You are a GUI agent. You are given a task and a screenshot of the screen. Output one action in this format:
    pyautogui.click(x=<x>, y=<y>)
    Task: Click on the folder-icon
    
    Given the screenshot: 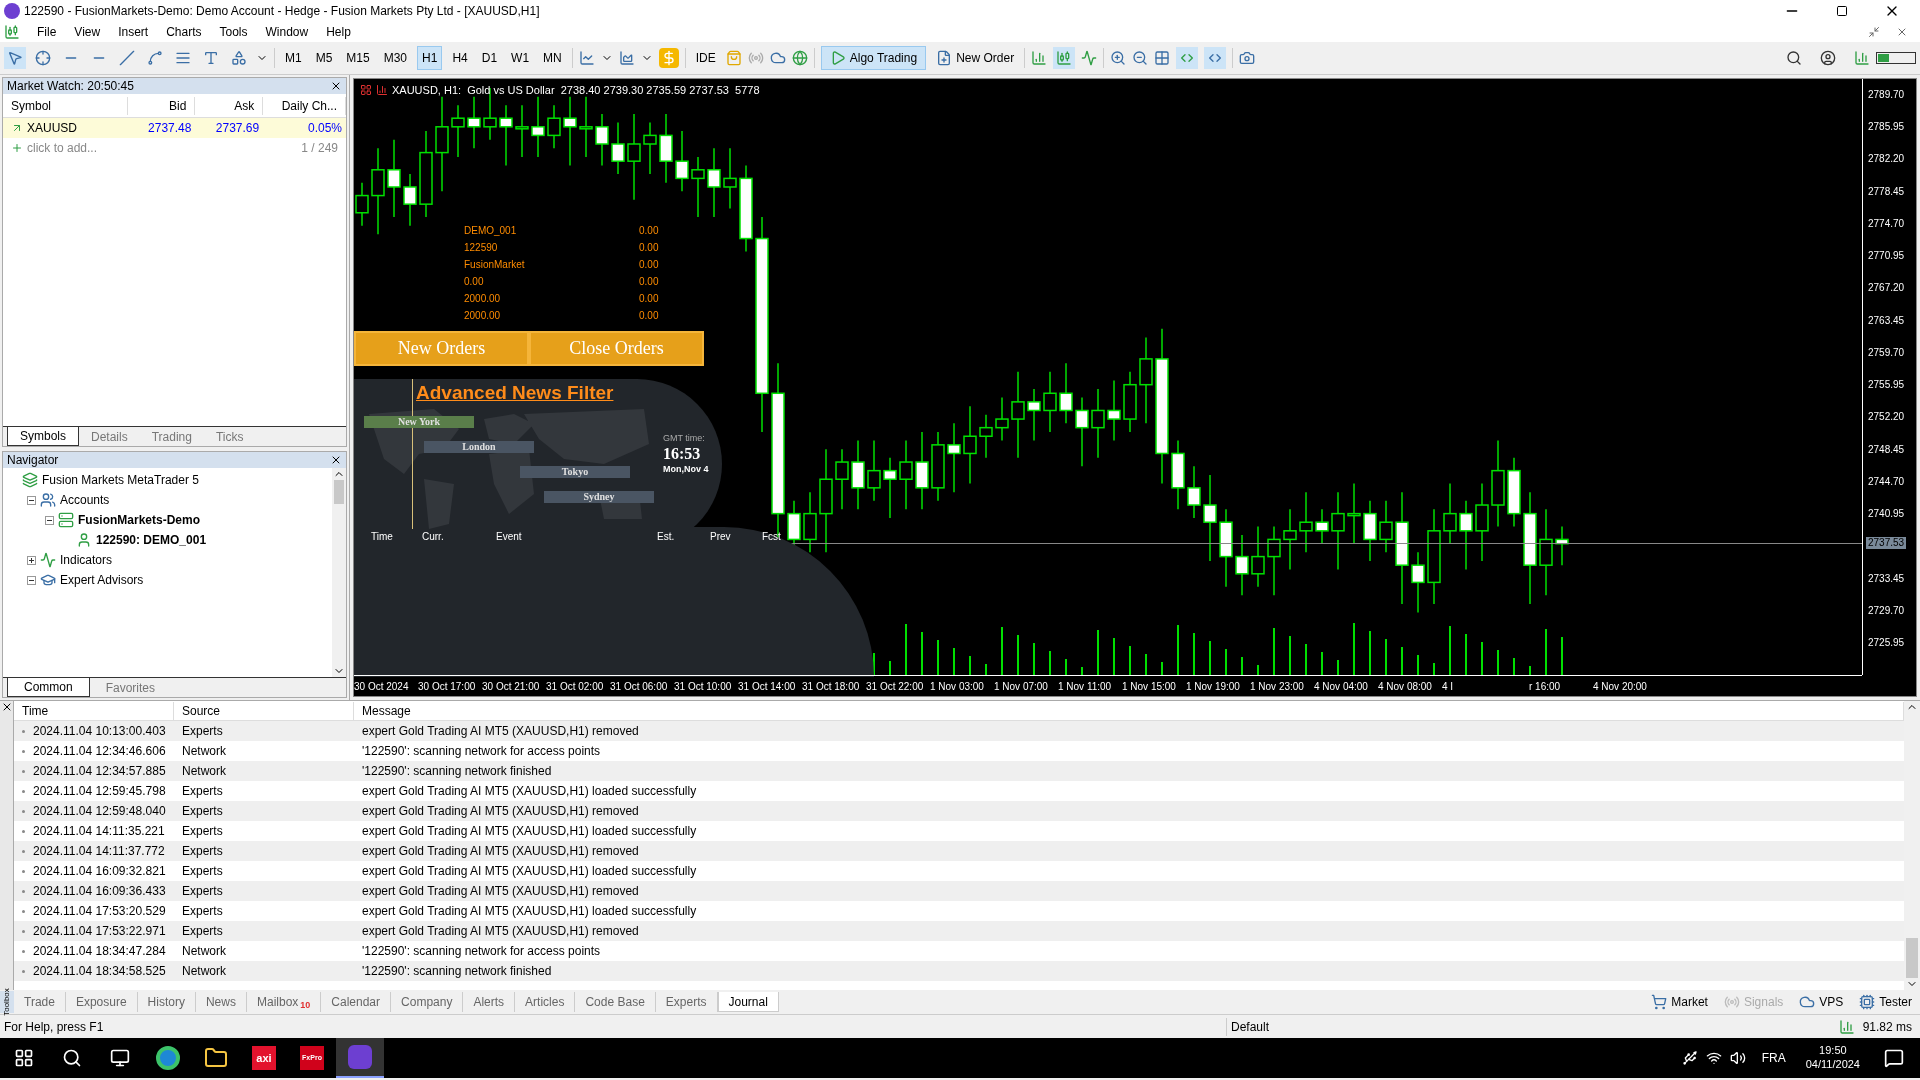 What is the action you would take?
    pyautogui.click(x=216, y=1058)
    